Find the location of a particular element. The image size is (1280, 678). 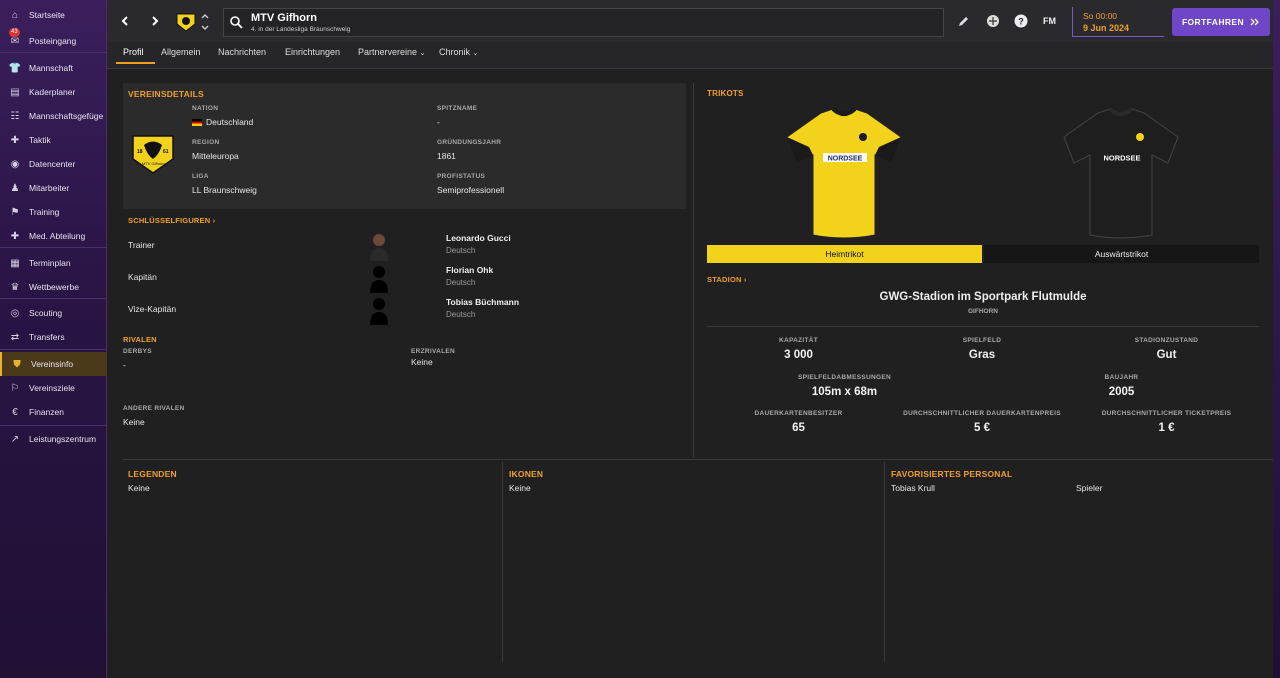

season-price-value: 5 € is located at coordinates (982, 428).